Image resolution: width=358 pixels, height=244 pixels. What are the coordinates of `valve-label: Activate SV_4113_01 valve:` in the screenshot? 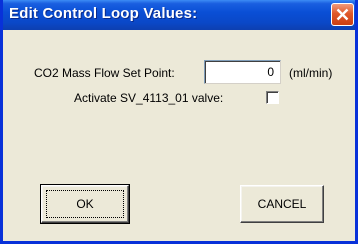 It's located at (149, 98).